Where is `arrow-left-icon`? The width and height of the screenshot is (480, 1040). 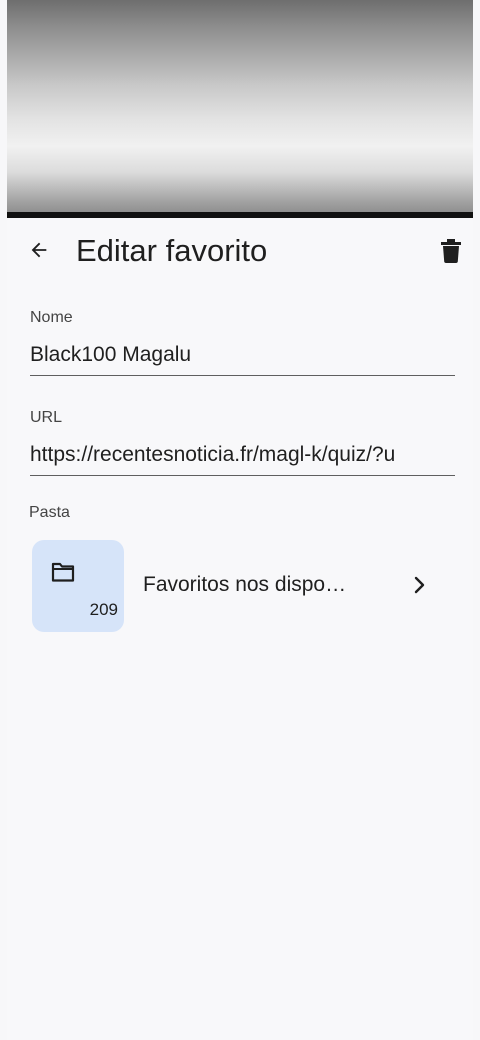 arrow-left-icon is located at coordinates (39, 250).